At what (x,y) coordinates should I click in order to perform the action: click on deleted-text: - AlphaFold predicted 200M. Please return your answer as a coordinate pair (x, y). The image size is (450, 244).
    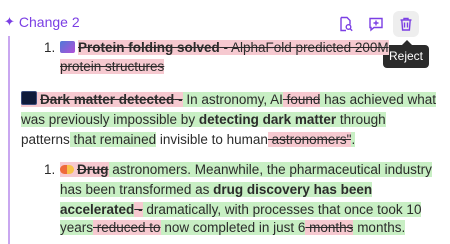
    Looking at the image, I should click on (304, 47).